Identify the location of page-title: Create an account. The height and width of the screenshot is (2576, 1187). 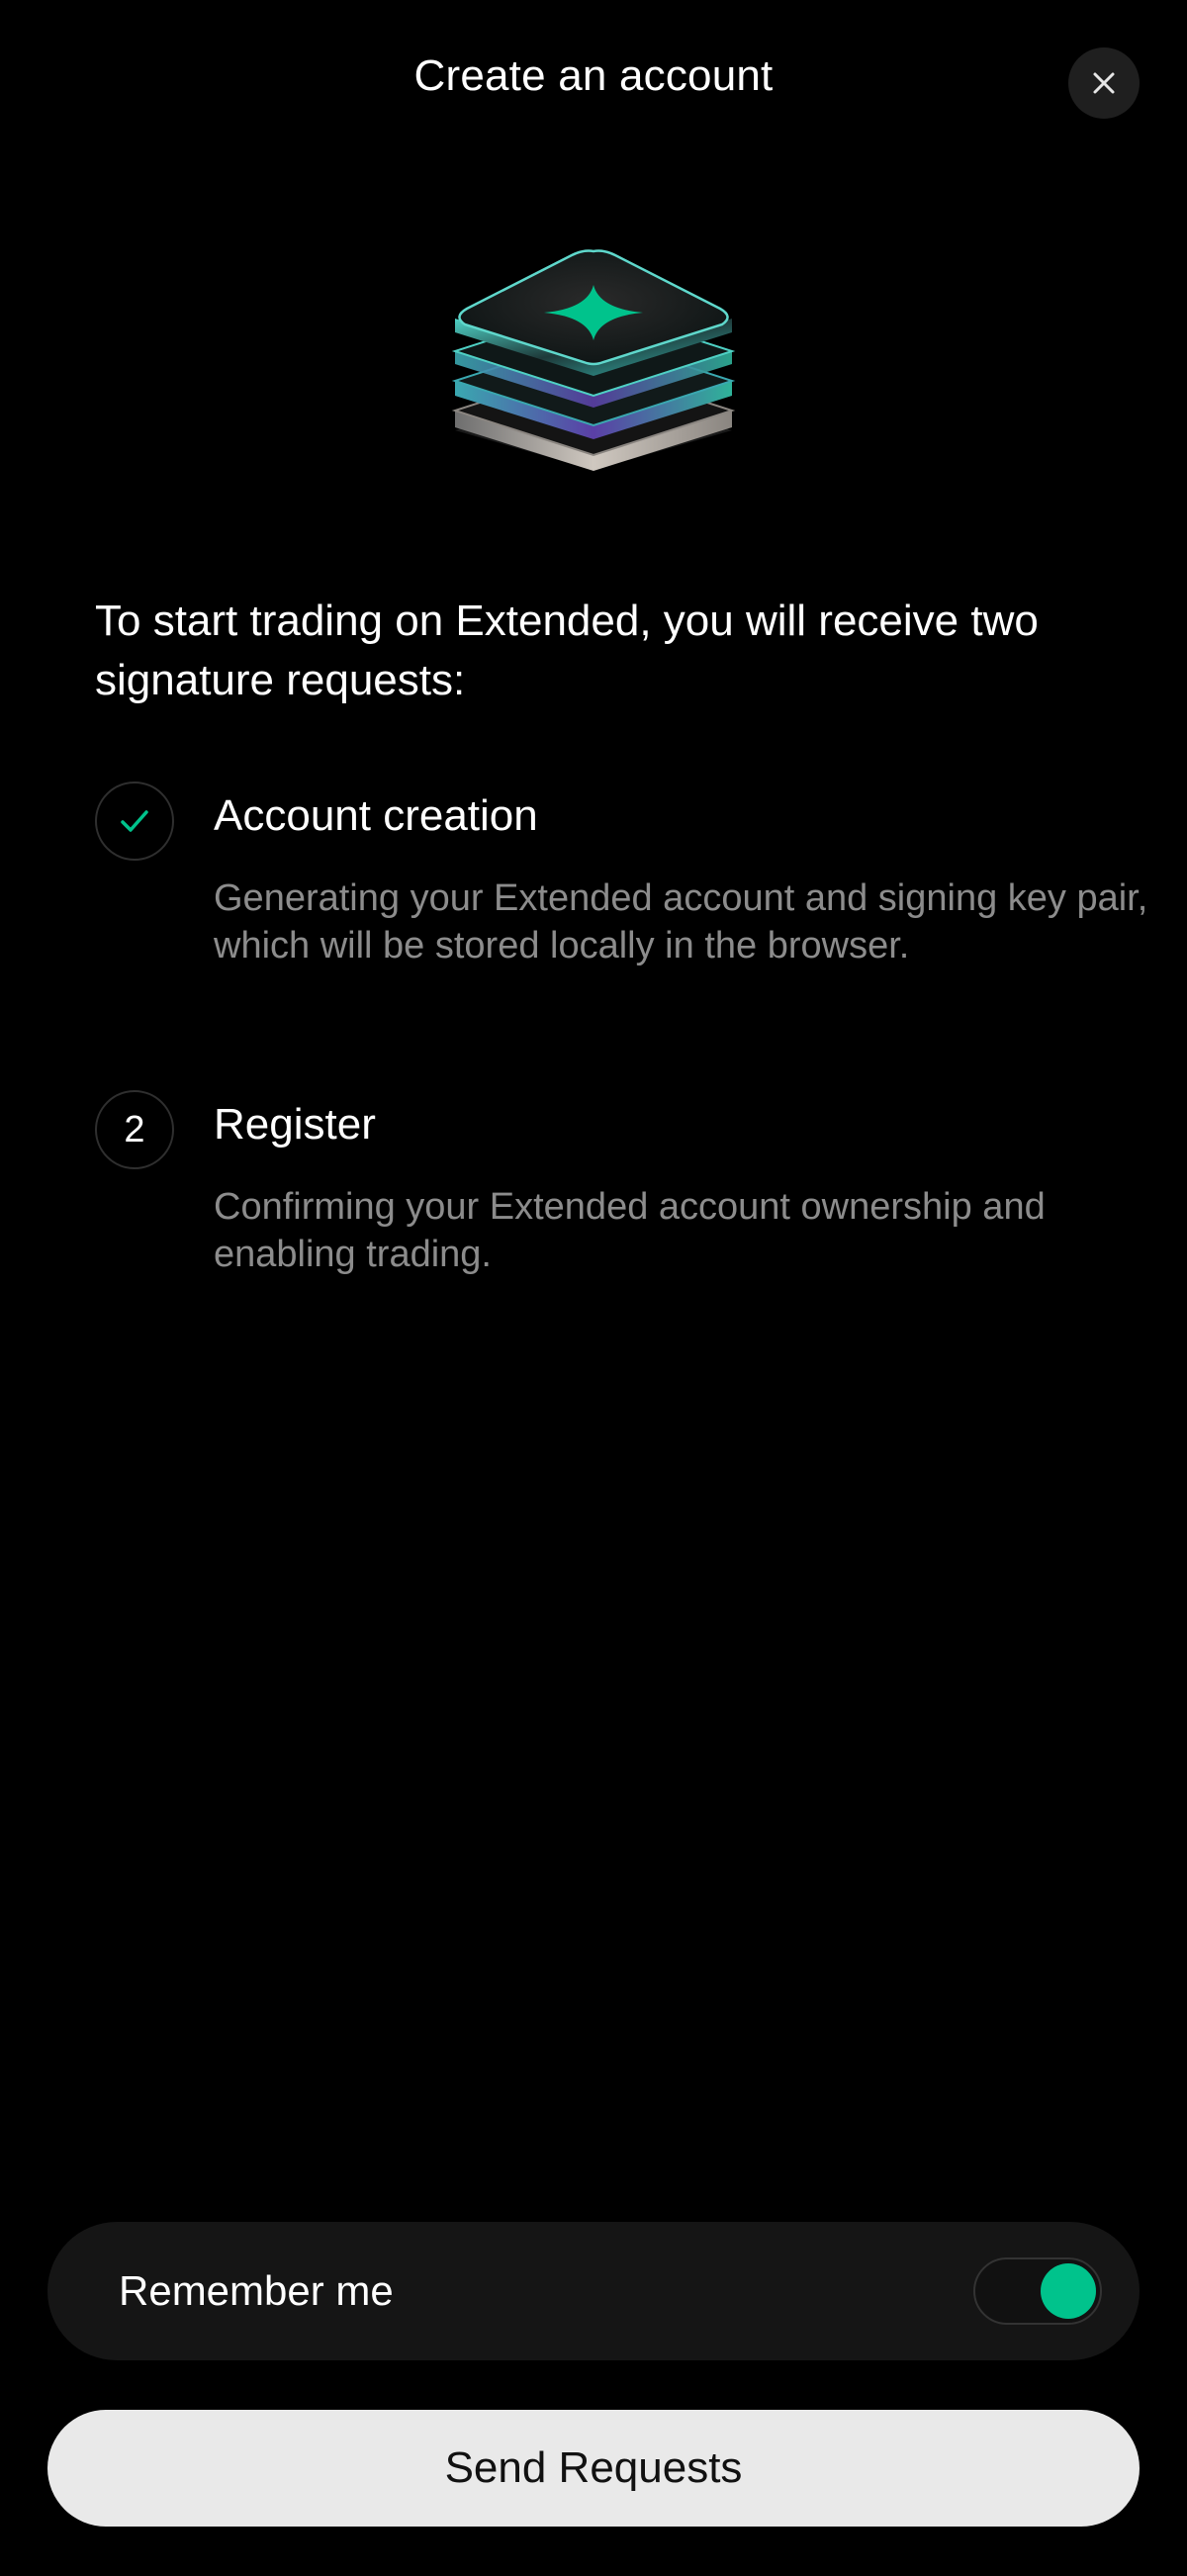
(593, 75).